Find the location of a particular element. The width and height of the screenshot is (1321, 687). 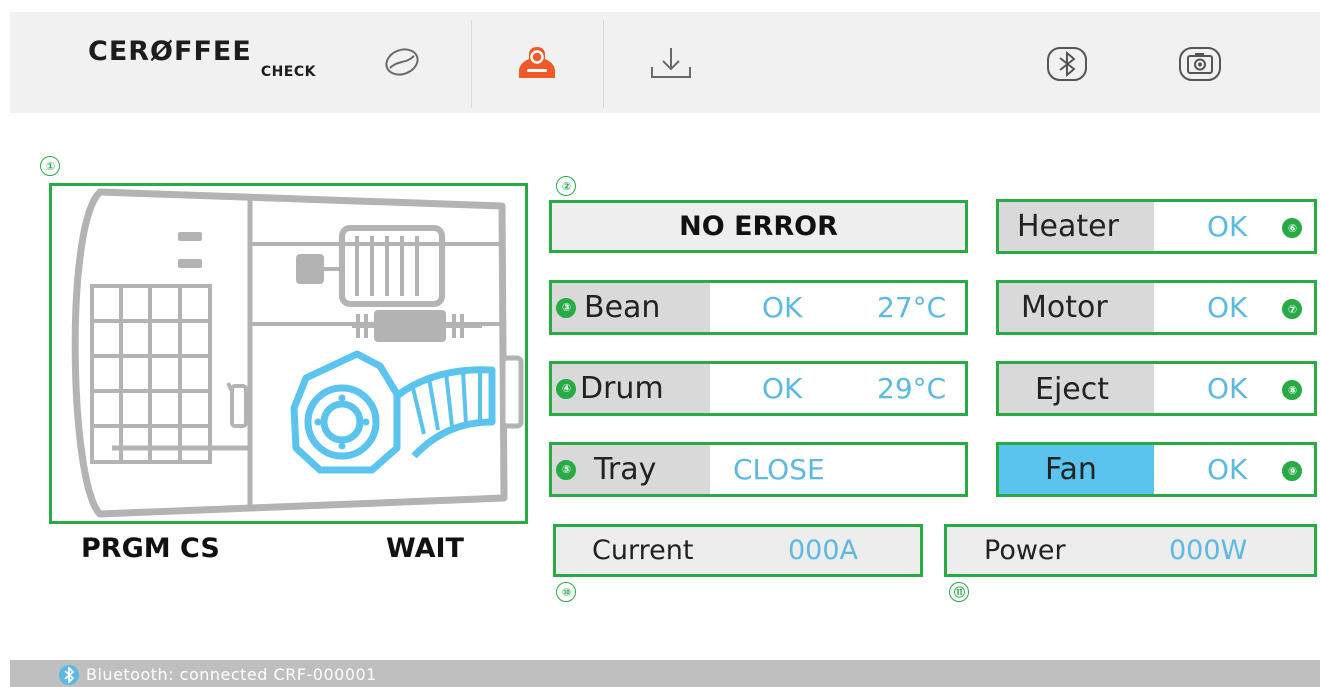

marker-2: ② is located at coordinates (566, 186).